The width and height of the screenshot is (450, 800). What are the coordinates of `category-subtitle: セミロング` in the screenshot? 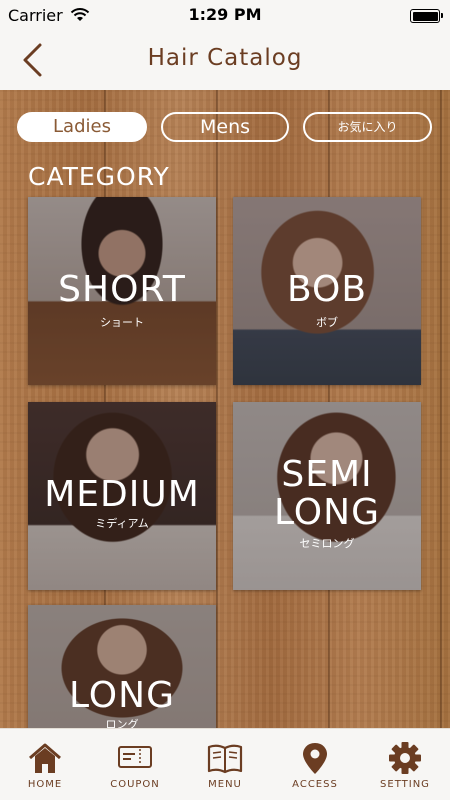 It's located at (327, 543).